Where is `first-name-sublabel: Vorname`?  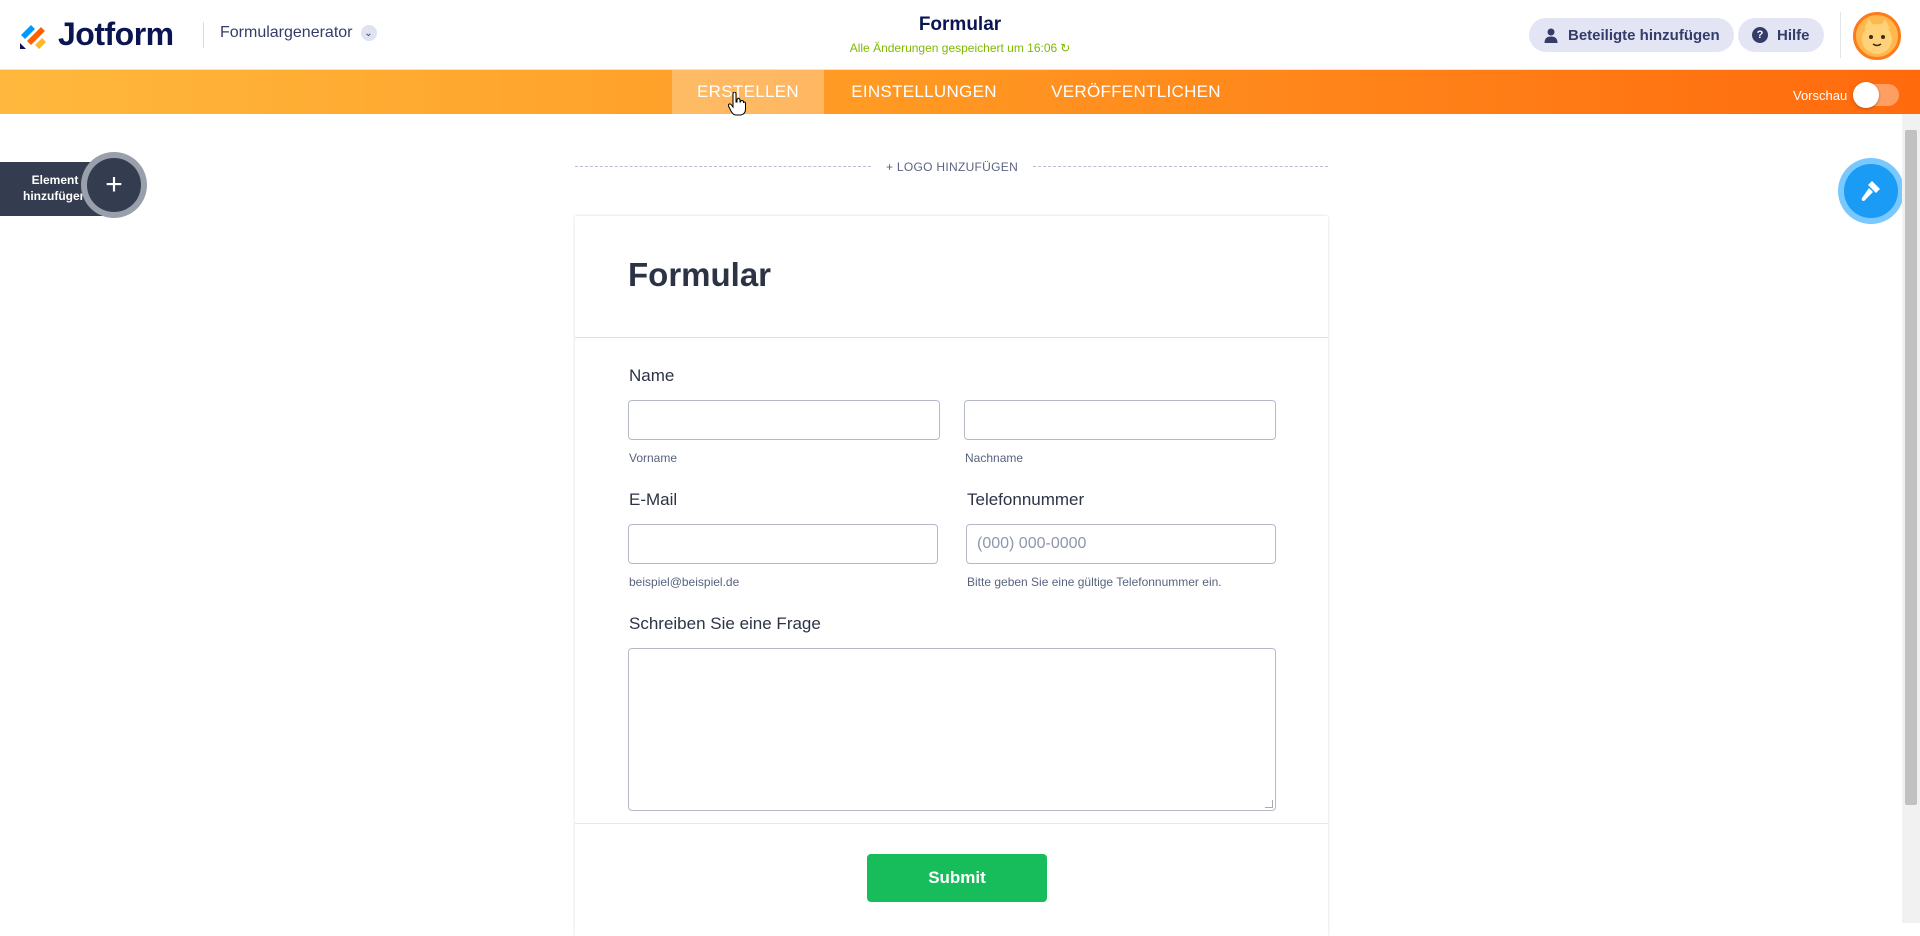 first-name-sublabel: Vorname is located at coordinates (653, 458).